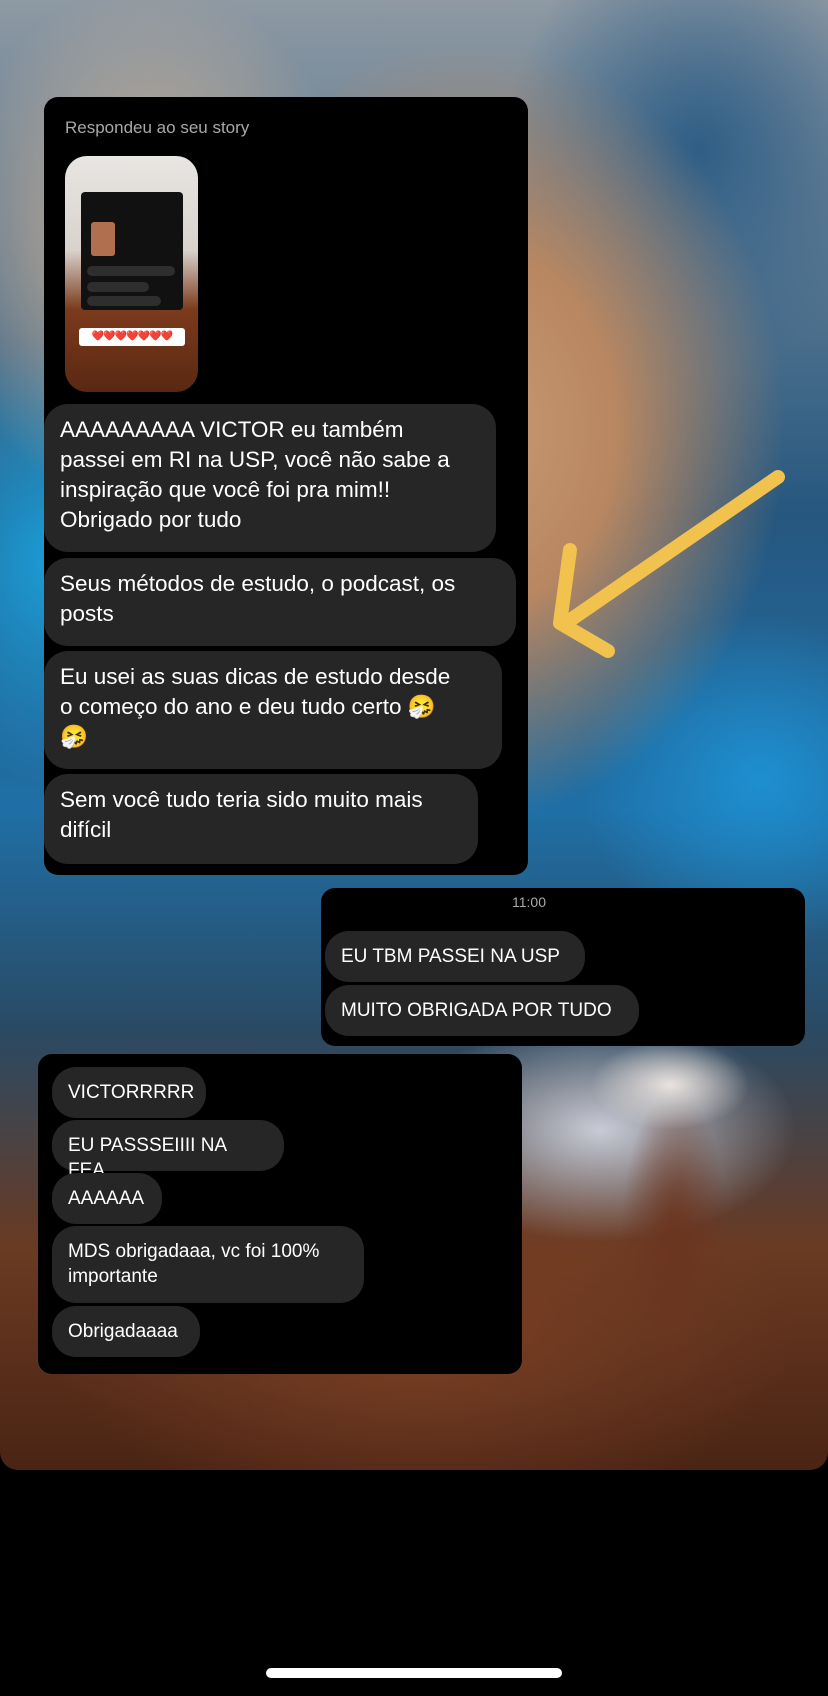  I want to click on cat-paw, so click(670, 1085).